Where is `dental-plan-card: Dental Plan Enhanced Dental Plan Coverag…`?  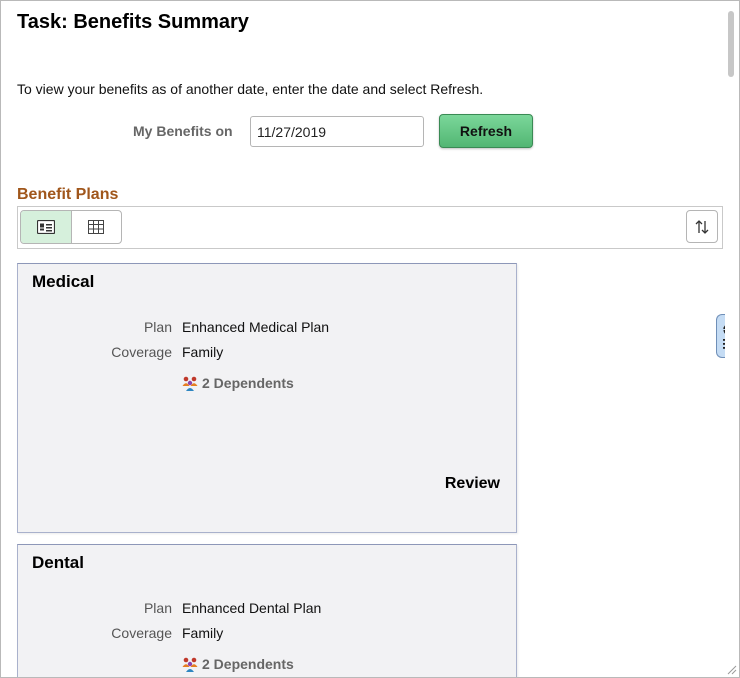 dental-plan-card: Dental Plan Enhanced Dental Plan Coverag… is located at coordinates (267, 610).